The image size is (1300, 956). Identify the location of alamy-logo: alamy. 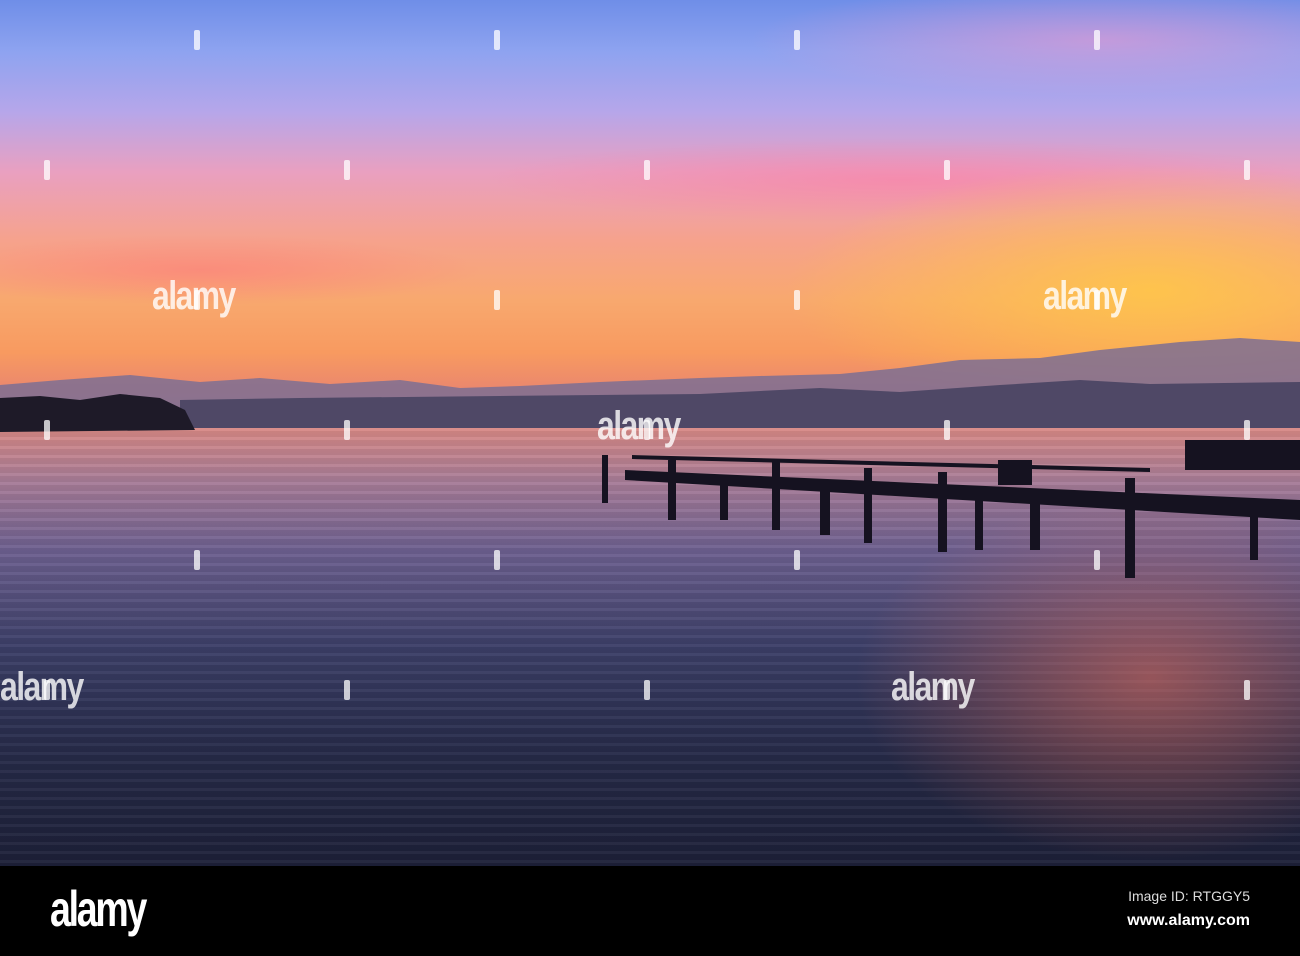
(98, 909).